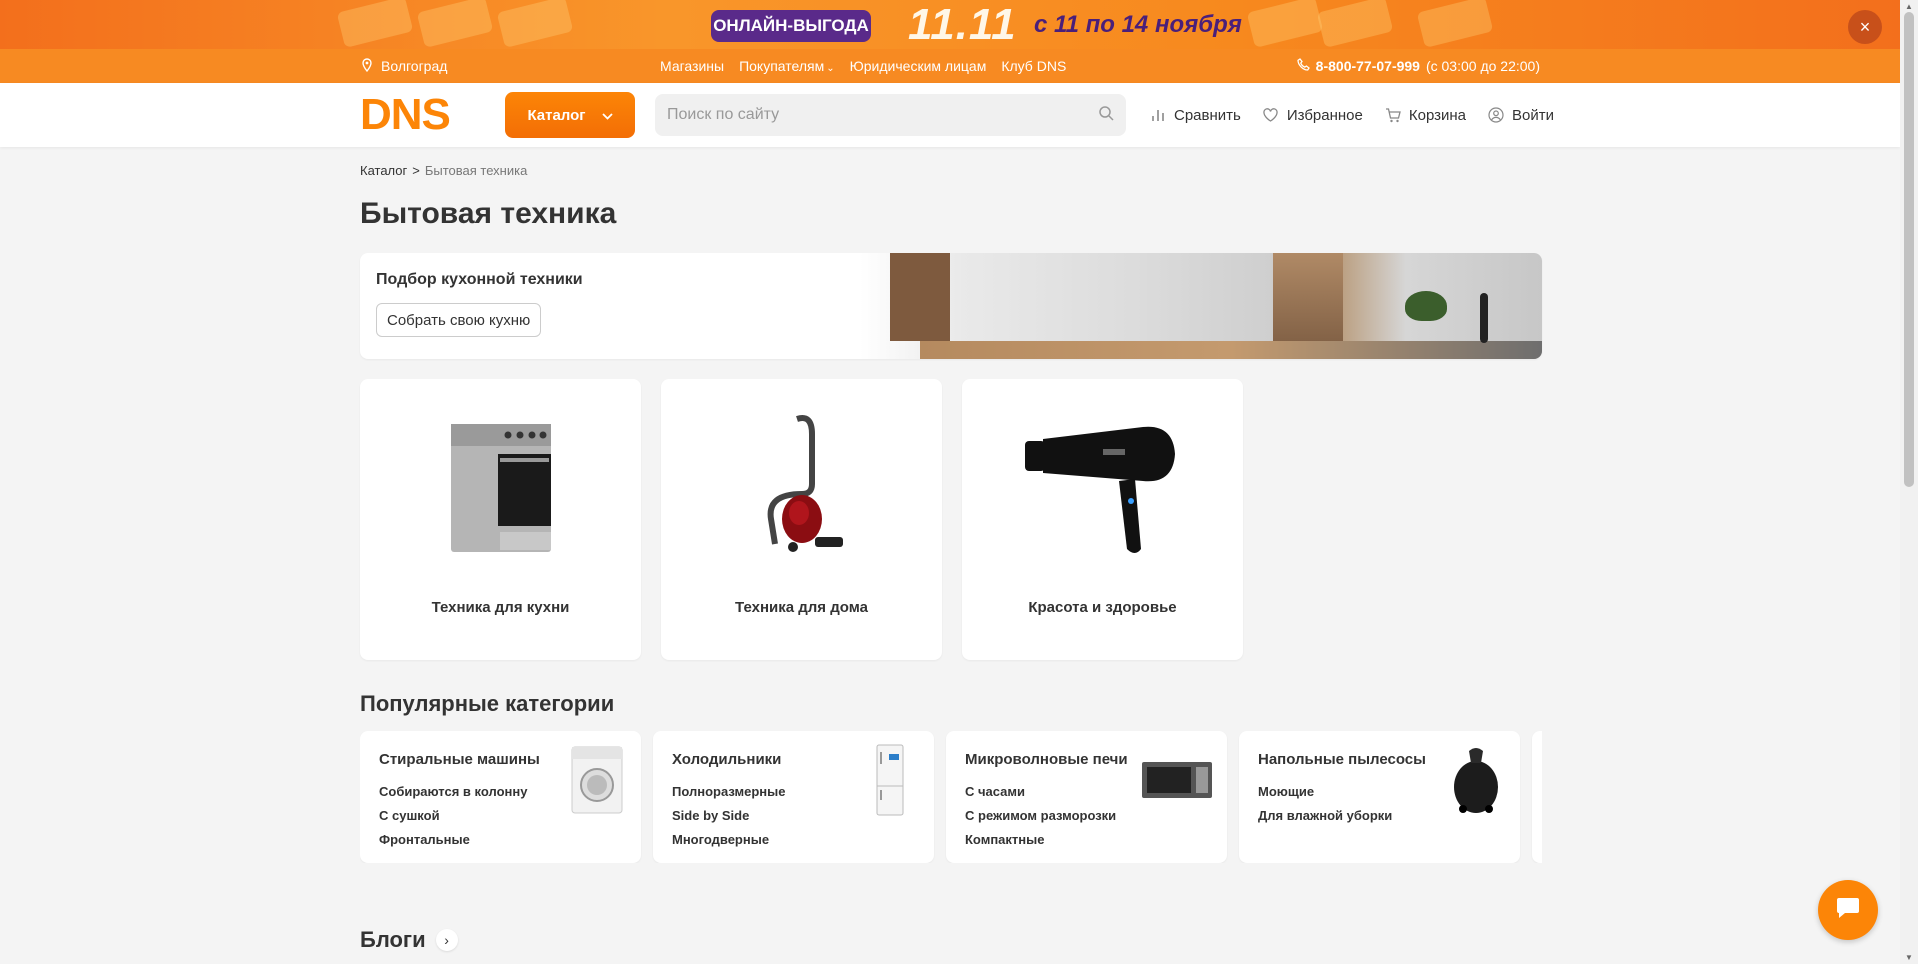  Describe the element at coordinates (393, 939) in the screenshot. I see `blogs-title: Блоги` at that location.